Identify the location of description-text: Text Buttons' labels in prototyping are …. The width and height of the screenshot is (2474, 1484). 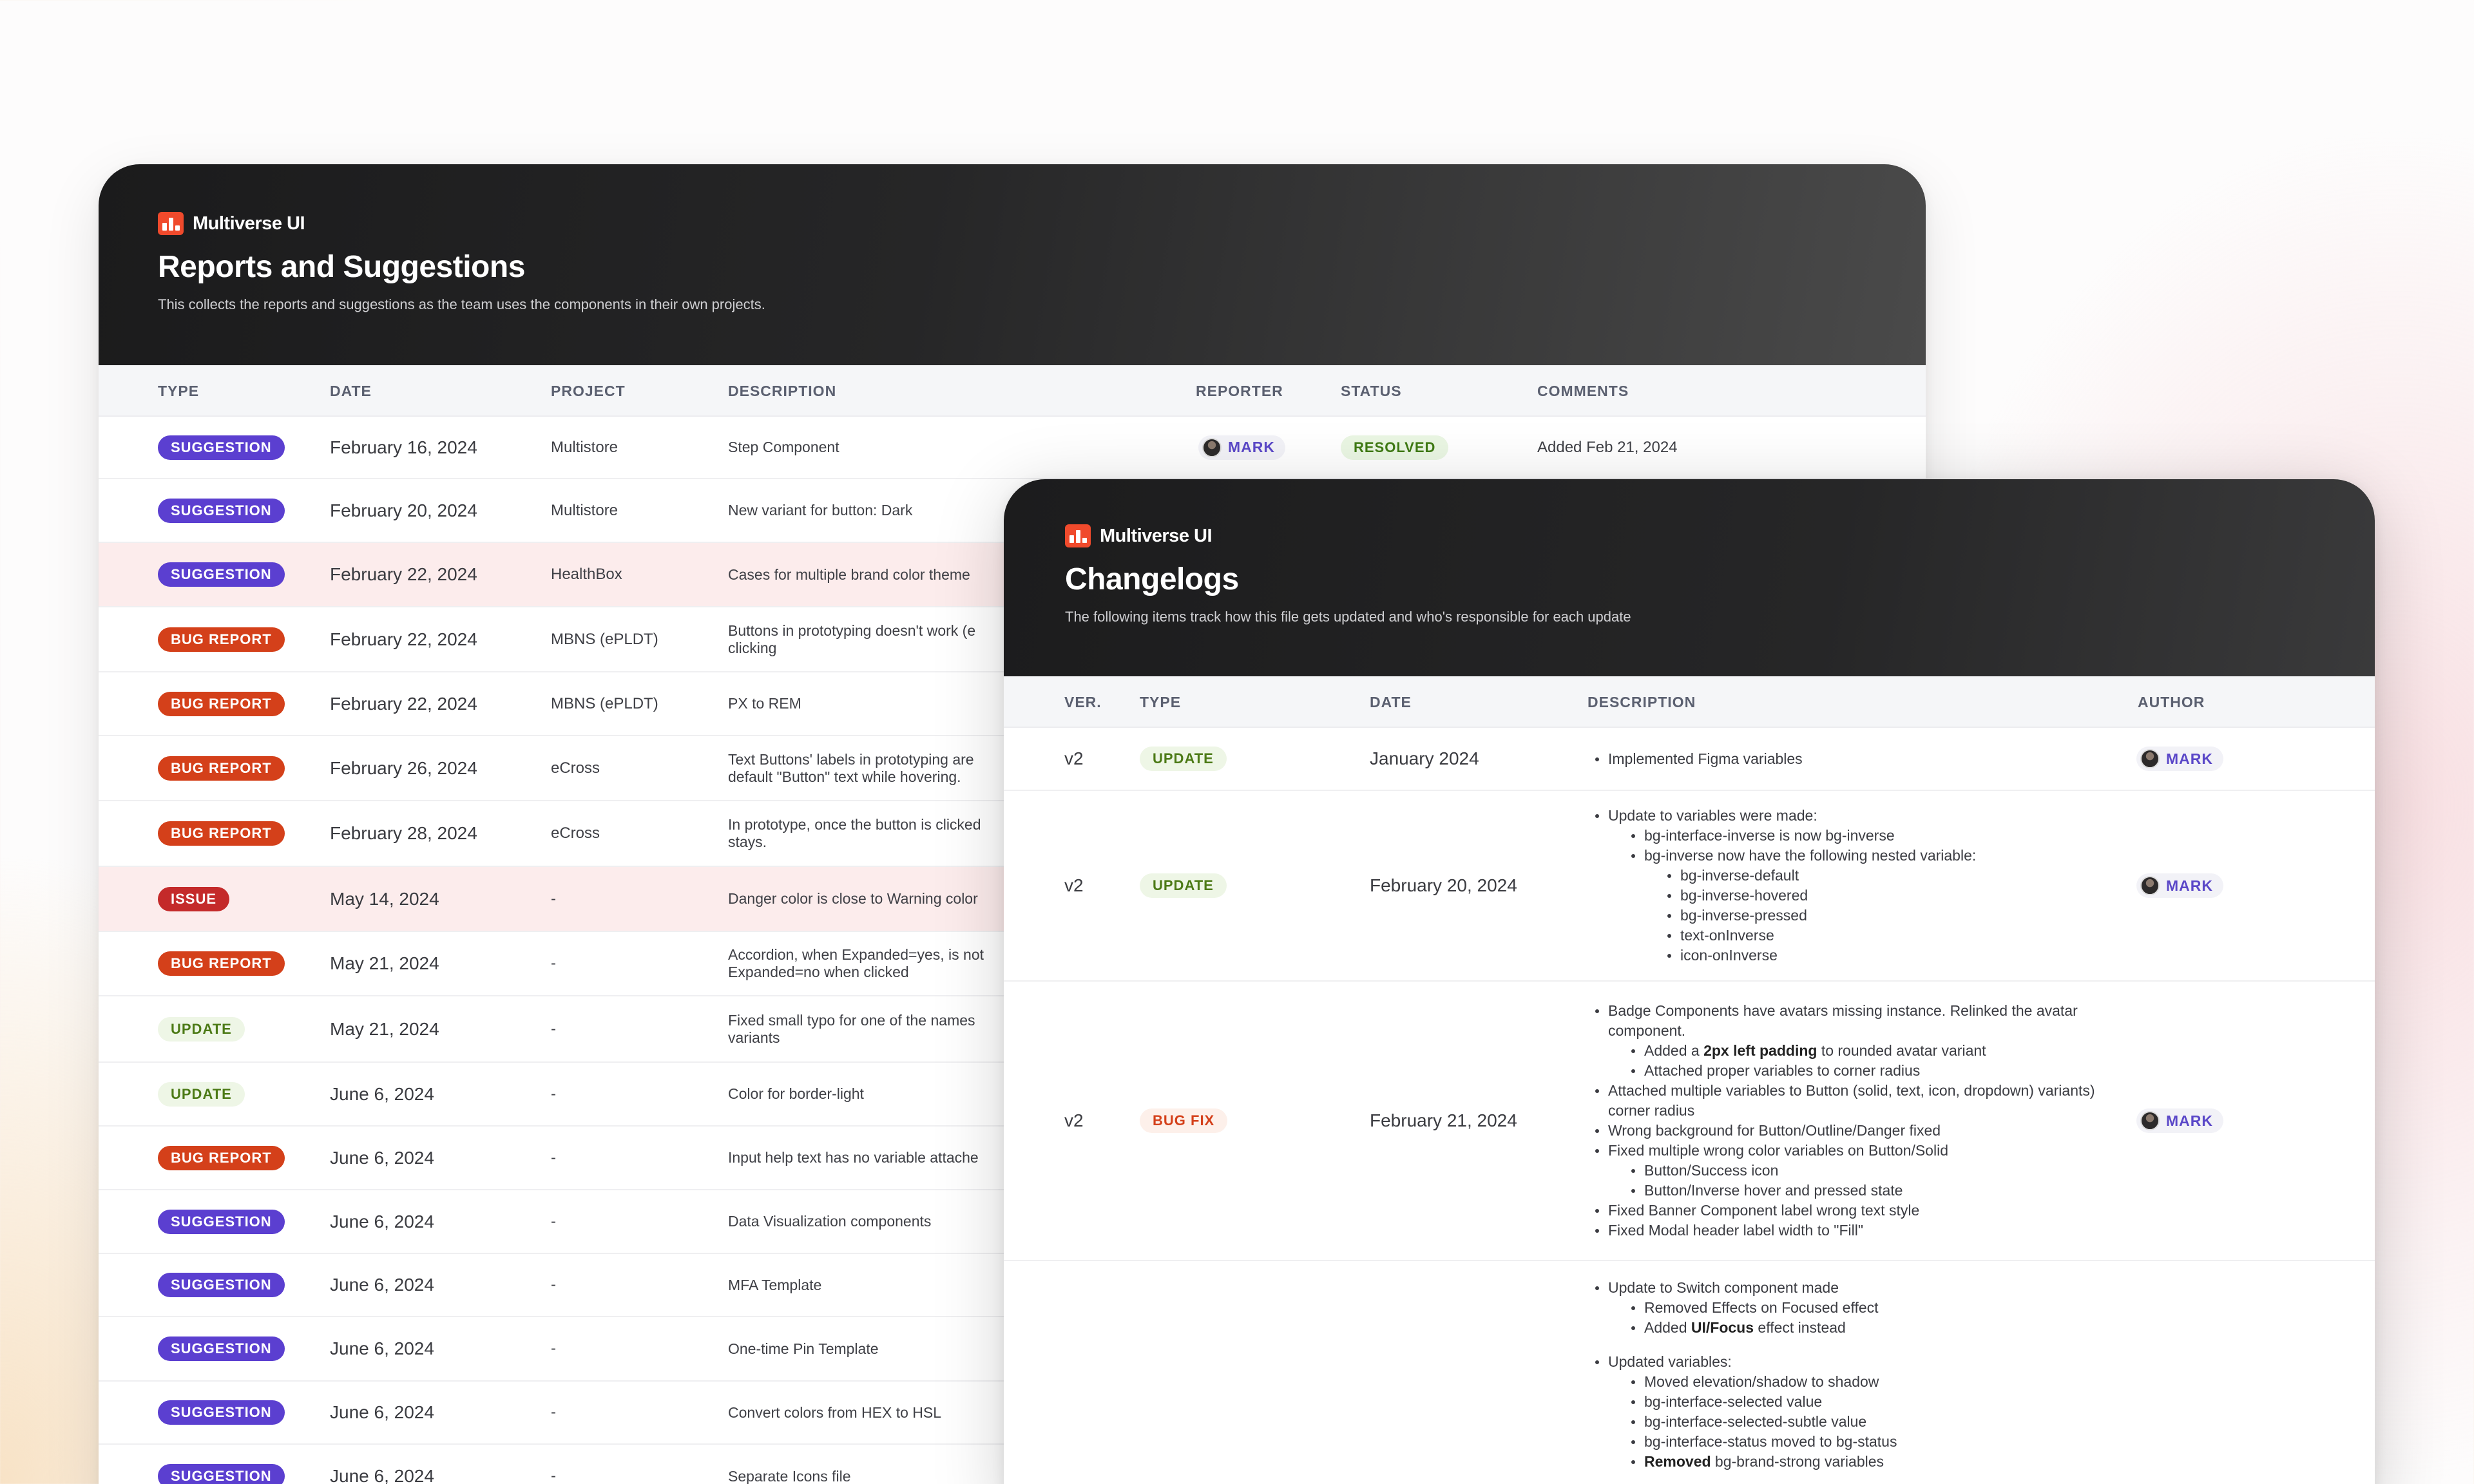
(851, 767).